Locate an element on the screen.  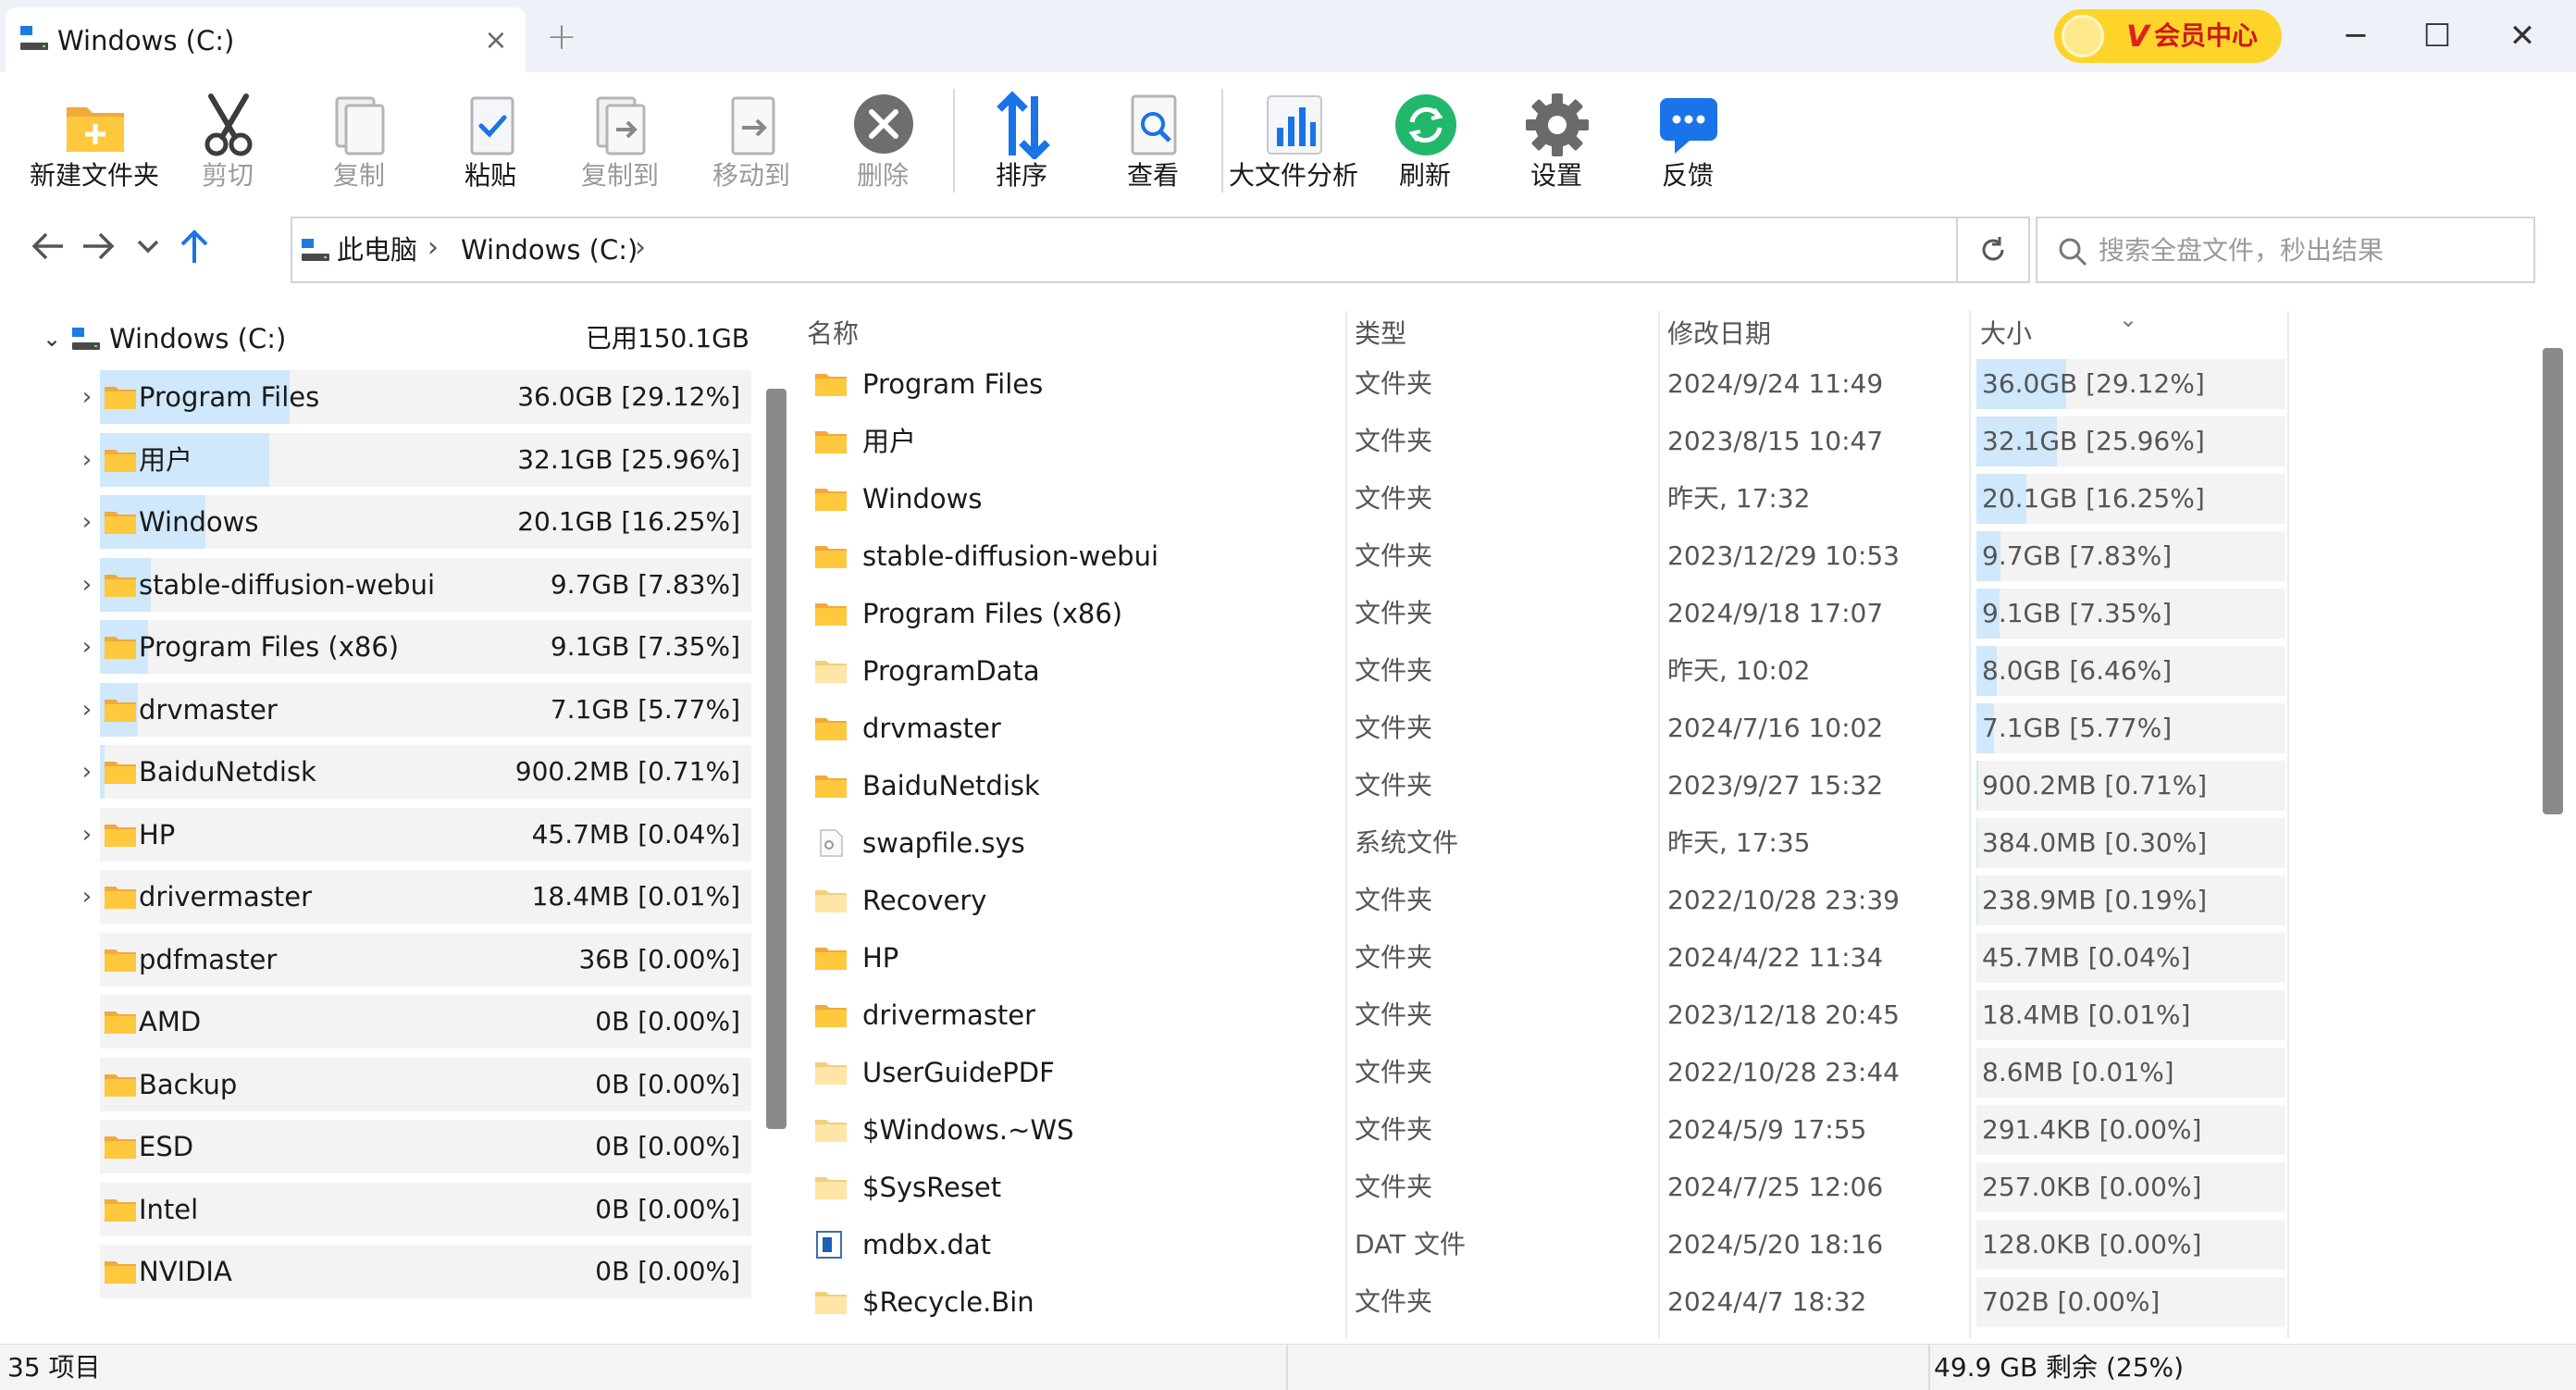
tree-item: › BaiduNetdisk 900.2MB [0.71%] is located at coordinates (394, 772).